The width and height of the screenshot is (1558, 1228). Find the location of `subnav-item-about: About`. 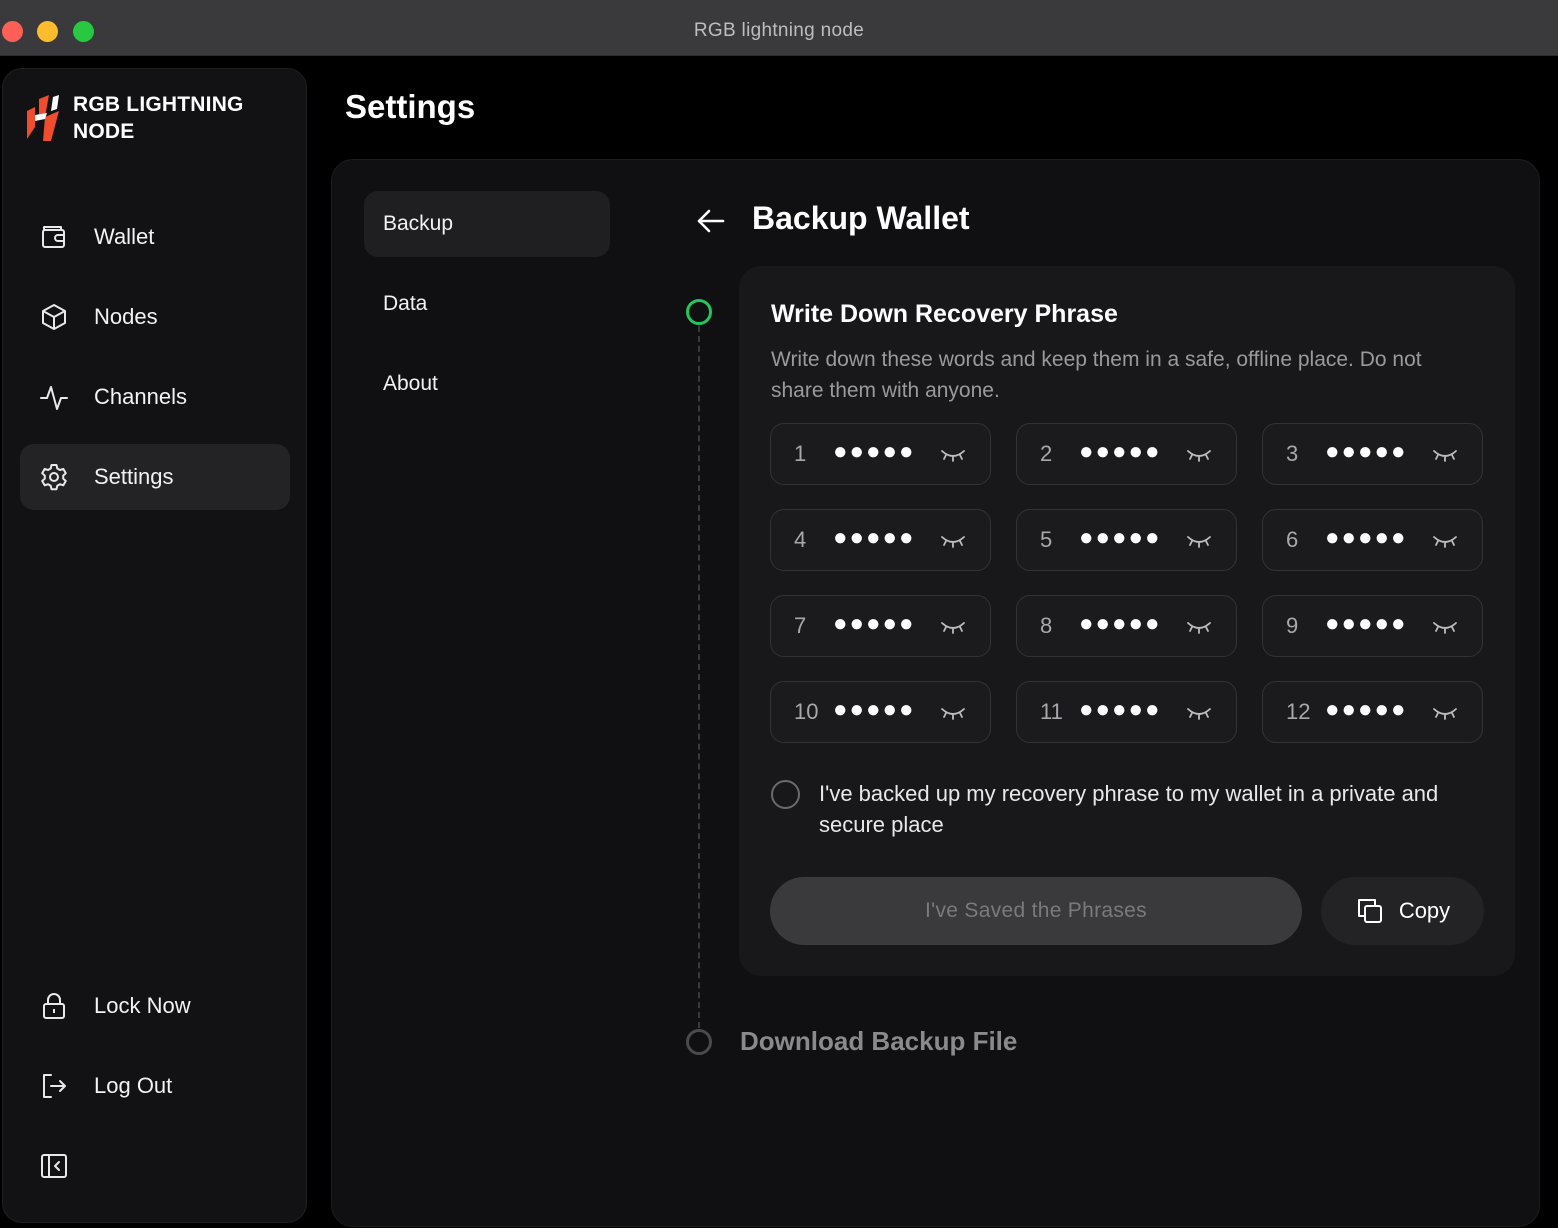

subnav-item-about: About is located at coordinates (487, 384).